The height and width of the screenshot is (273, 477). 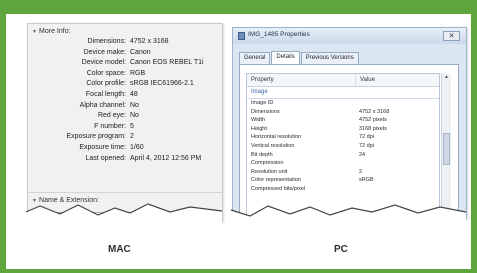 I want to click on torn-edge-decoration, so click(x=246, y=216).